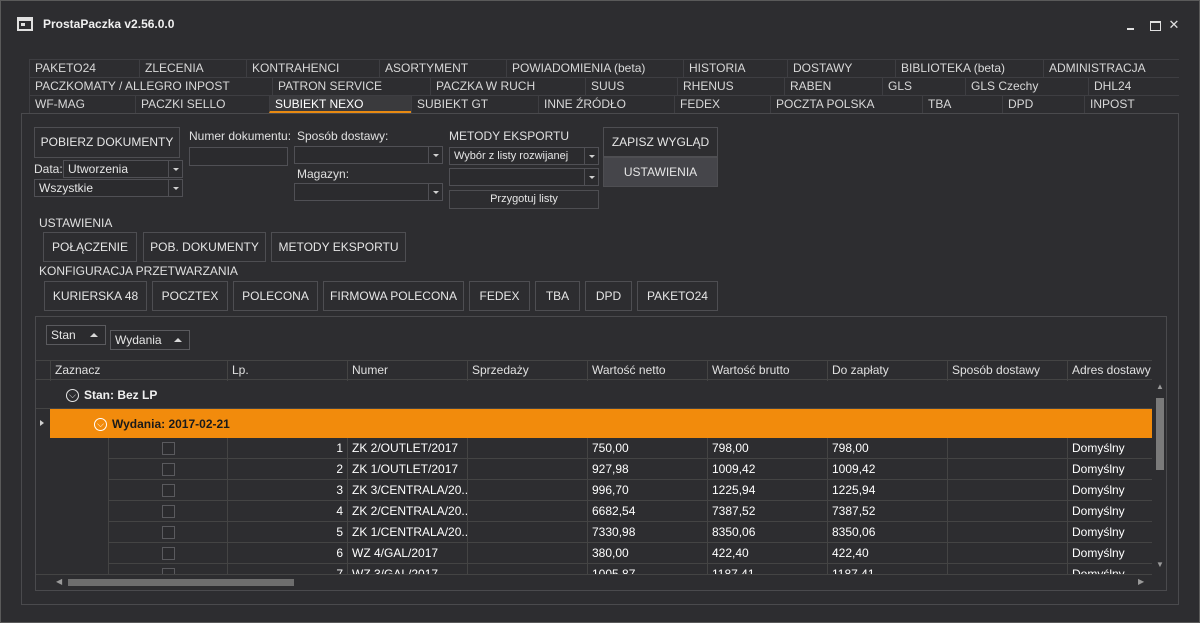 The width and height of the screenshot is (1200, 623). What do you see at coordinates (474, 104) in the screenshot?
I see `tab-subiekt-gt: SUBIEKT GT` at bounding box center [474, 104].